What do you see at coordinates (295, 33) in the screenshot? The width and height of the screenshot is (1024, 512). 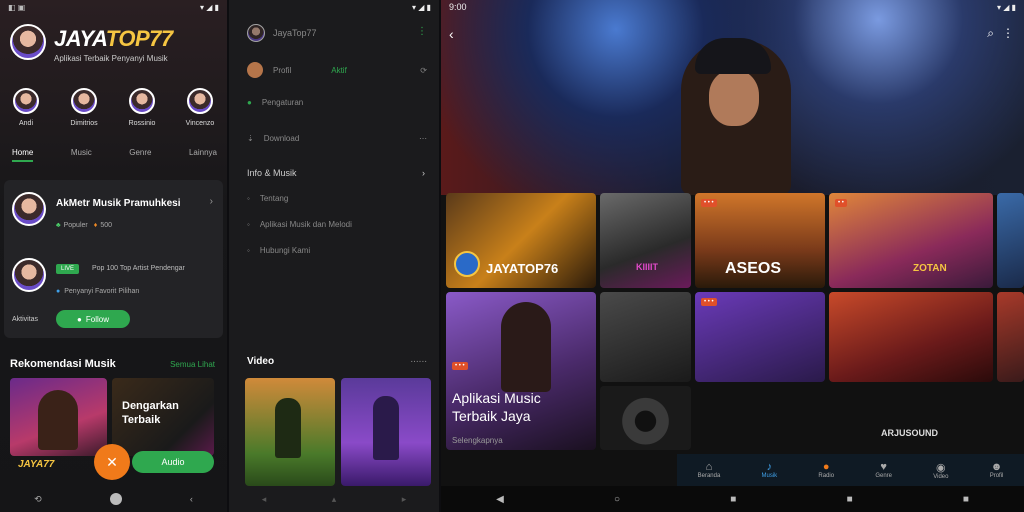 I see `menu-header-title: JayaTop77` at bounding box center [295, 33].